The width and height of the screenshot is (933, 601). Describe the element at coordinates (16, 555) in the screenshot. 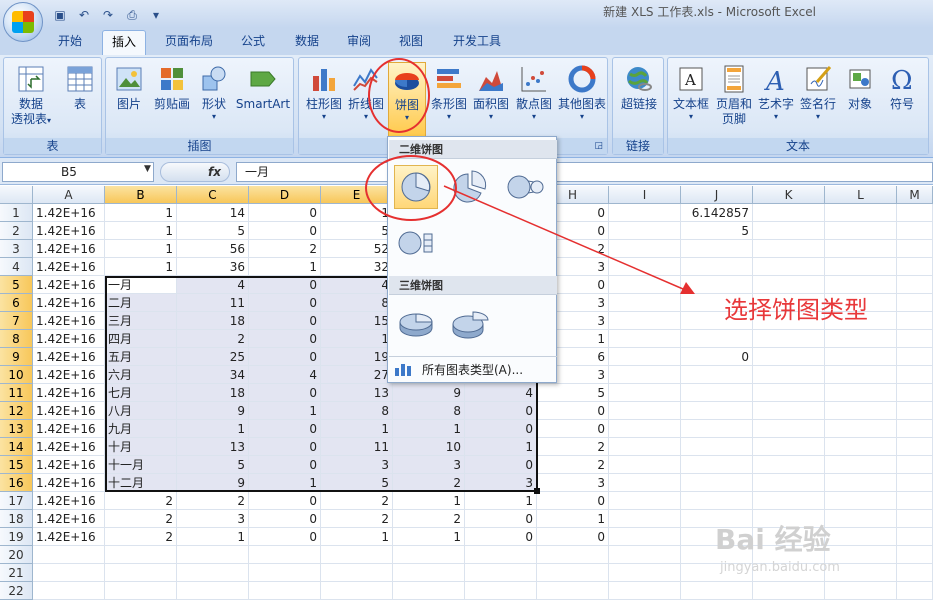

I see `row-header: 20` at that location.